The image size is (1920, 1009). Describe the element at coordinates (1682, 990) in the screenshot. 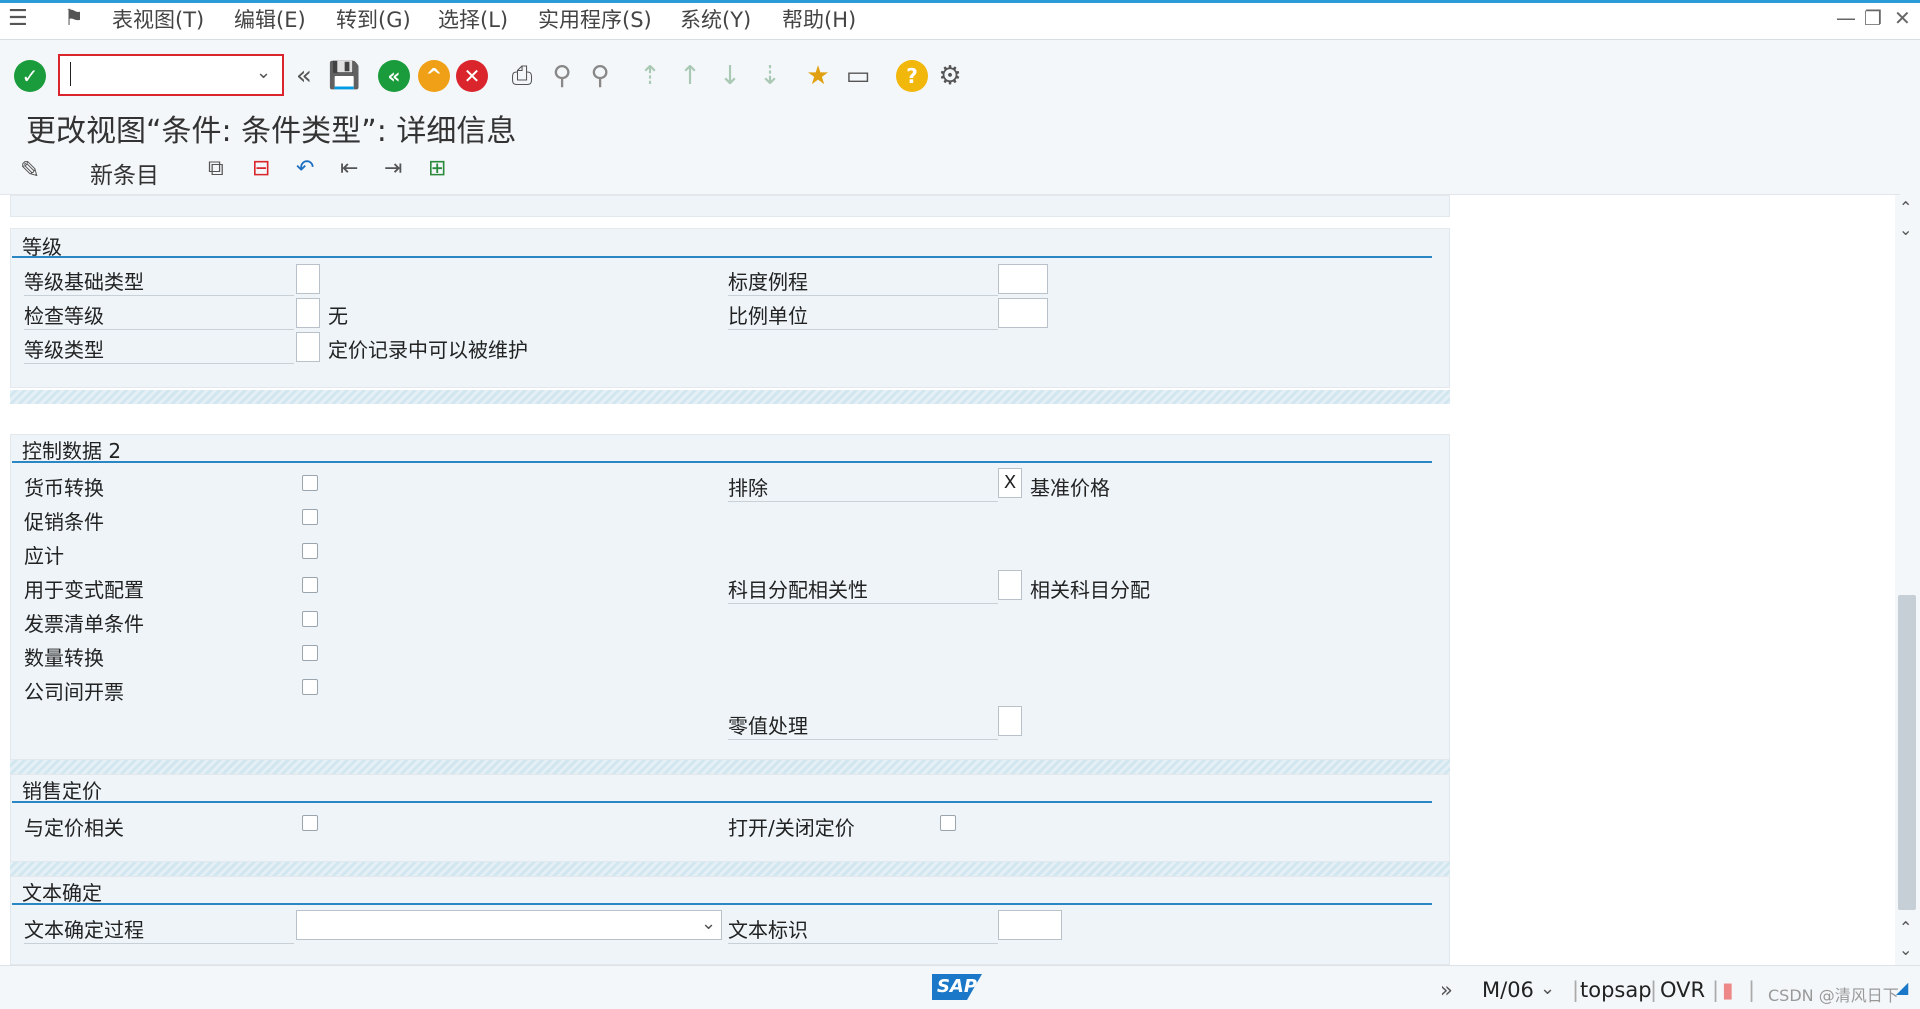

I see `insert-mode: OVR` at that location.